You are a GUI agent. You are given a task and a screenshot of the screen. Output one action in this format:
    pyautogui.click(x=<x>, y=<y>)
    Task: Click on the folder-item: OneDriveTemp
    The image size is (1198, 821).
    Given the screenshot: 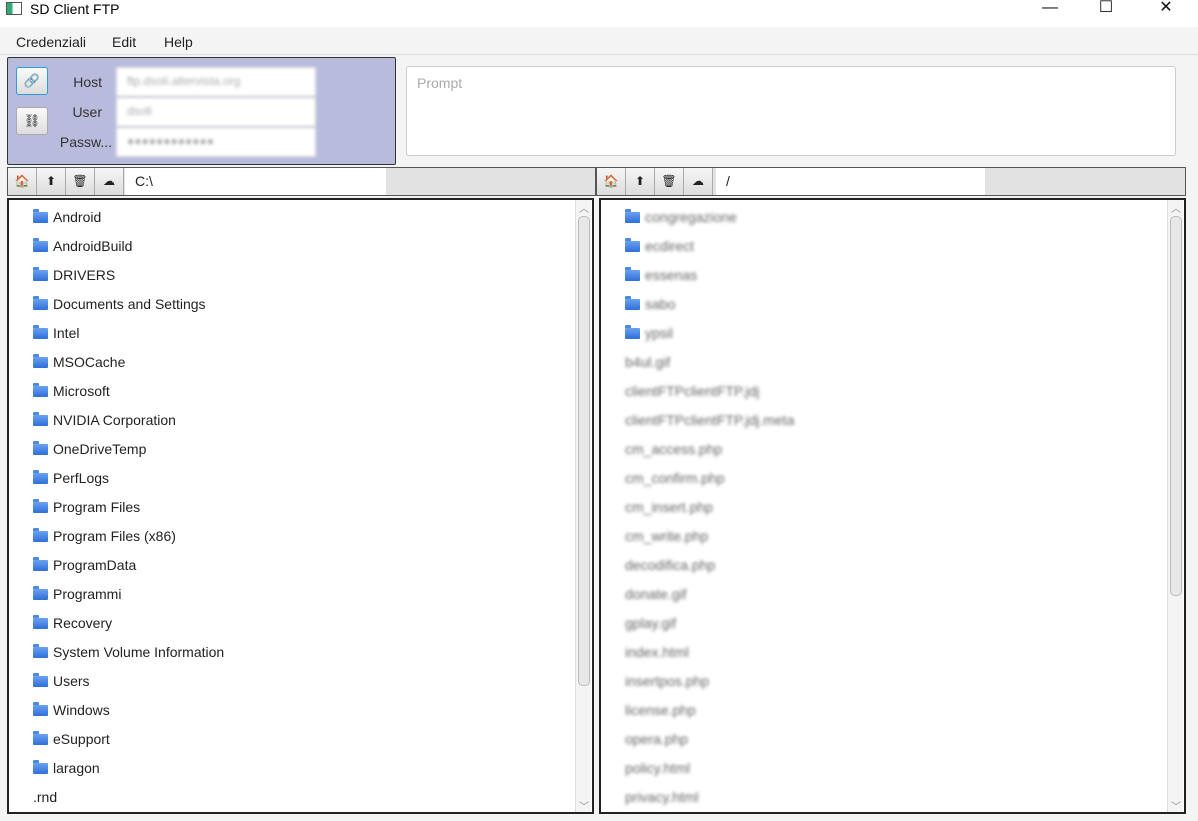 What is the action you would take?
    pyautogui.click(x=89, y=448)
    